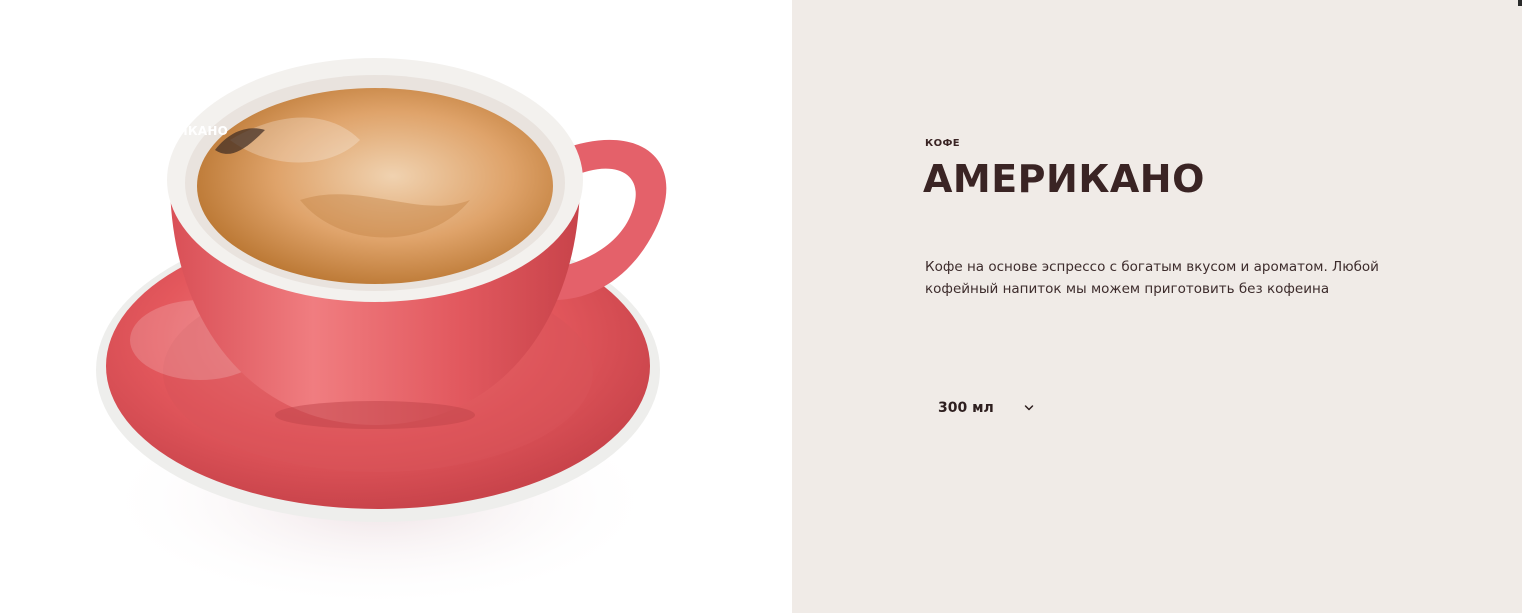  Describe the element at coordinates (1064, 179) in the screenshot. I see `product-title: АМЕРИКАНО` at that location.